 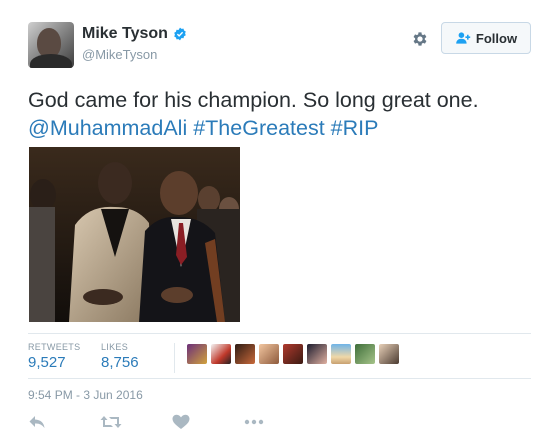 I want to click on stats-row: RETWEETS 9,527 LIKES 8,756, so click(x=279, y=356).